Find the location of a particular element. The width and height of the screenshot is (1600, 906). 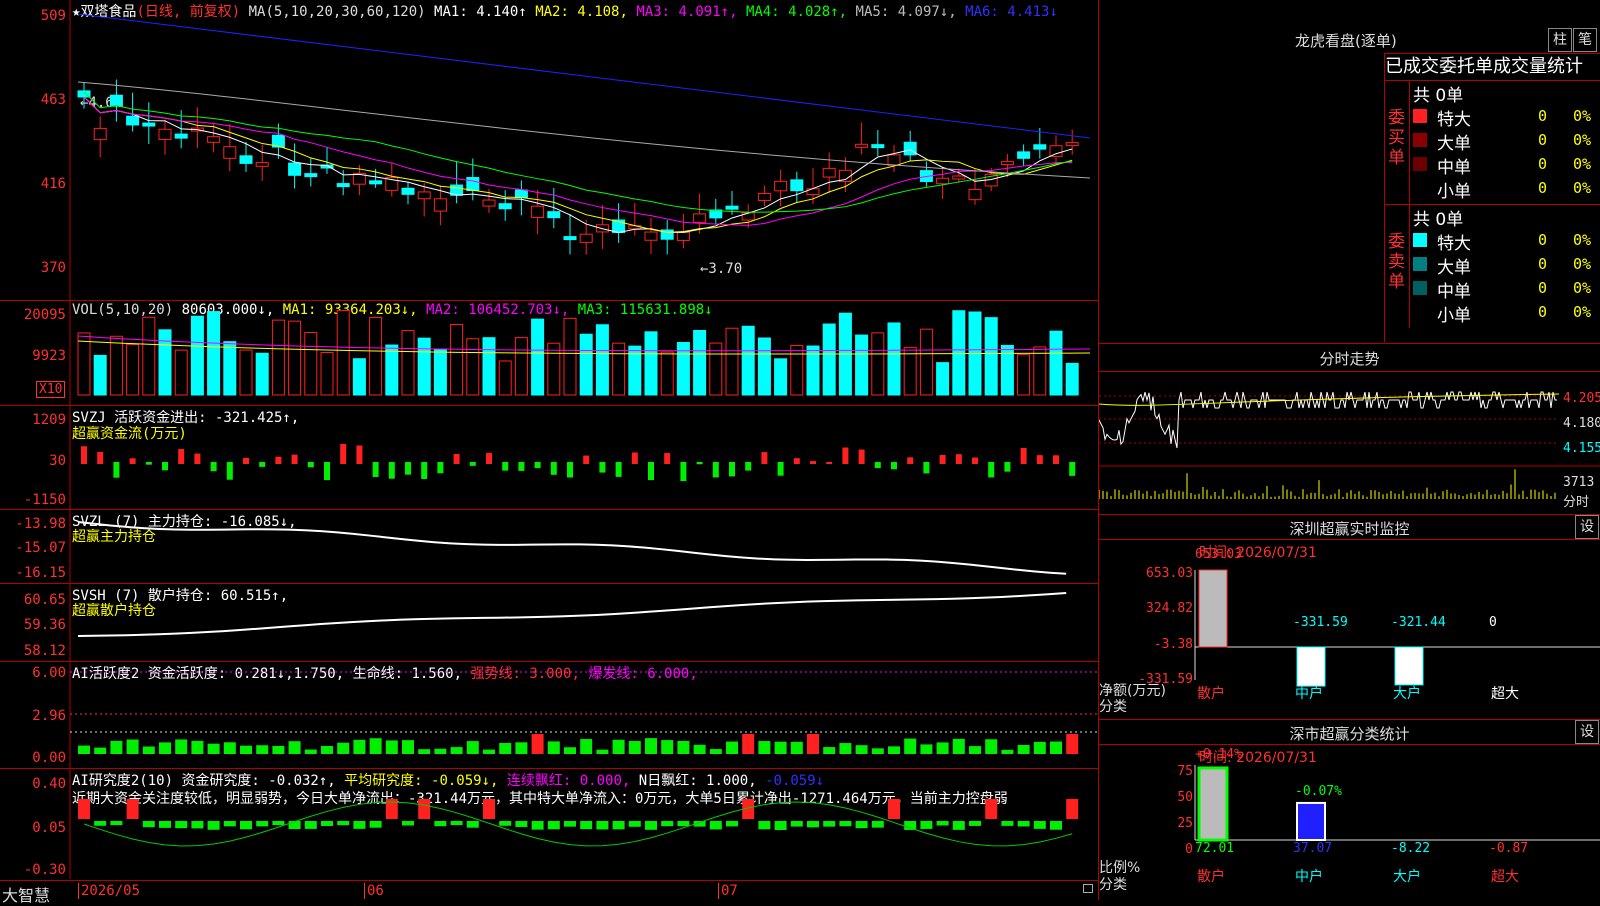

svsh-chart is located at coordinates (549, 622).